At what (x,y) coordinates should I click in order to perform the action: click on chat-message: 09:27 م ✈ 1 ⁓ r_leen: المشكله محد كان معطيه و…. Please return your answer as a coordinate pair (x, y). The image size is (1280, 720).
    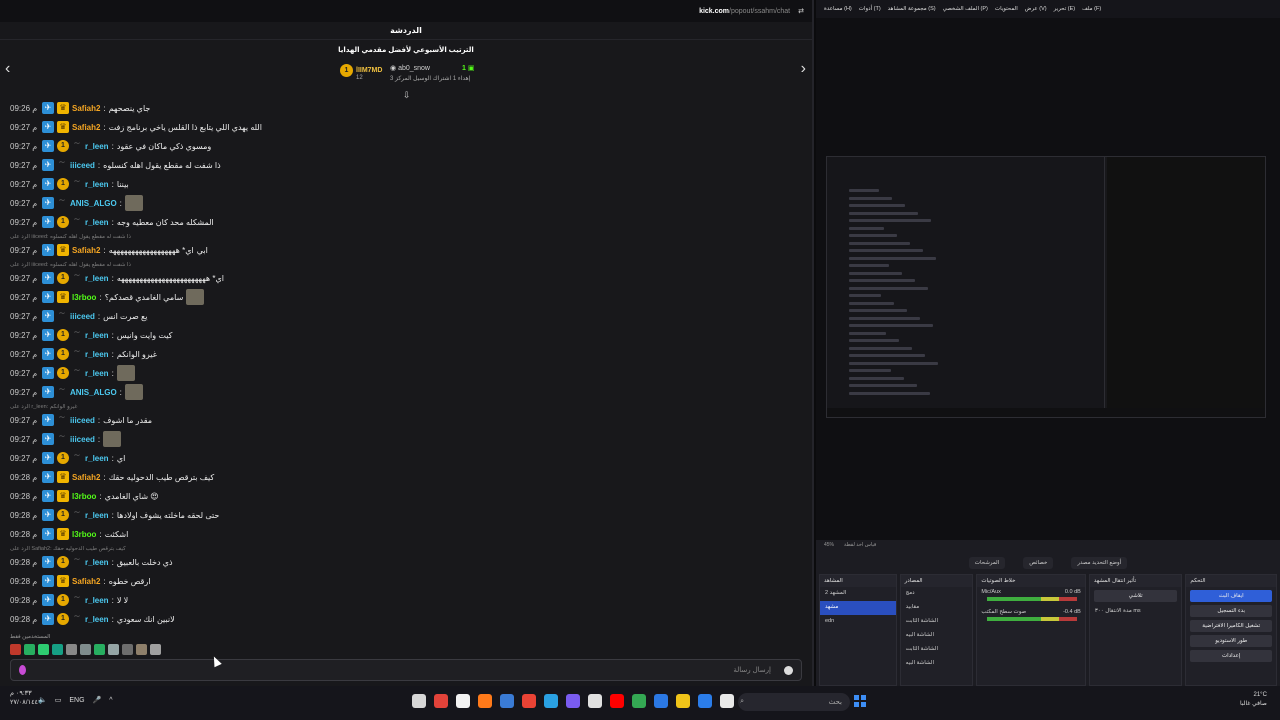
    Looking at the image, I should click on (112, 222).